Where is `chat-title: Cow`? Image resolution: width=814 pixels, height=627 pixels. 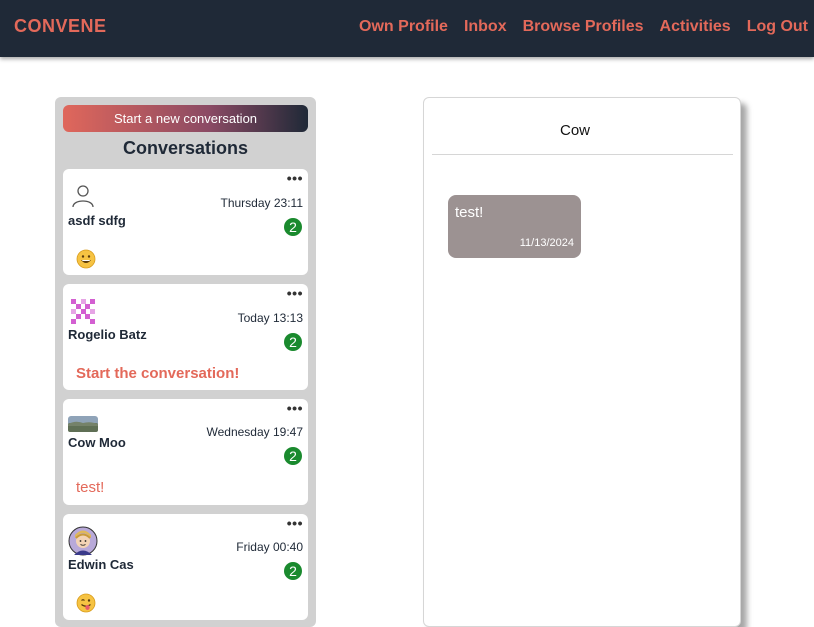 chat-title: Cow is located at coordinates (574, 130).